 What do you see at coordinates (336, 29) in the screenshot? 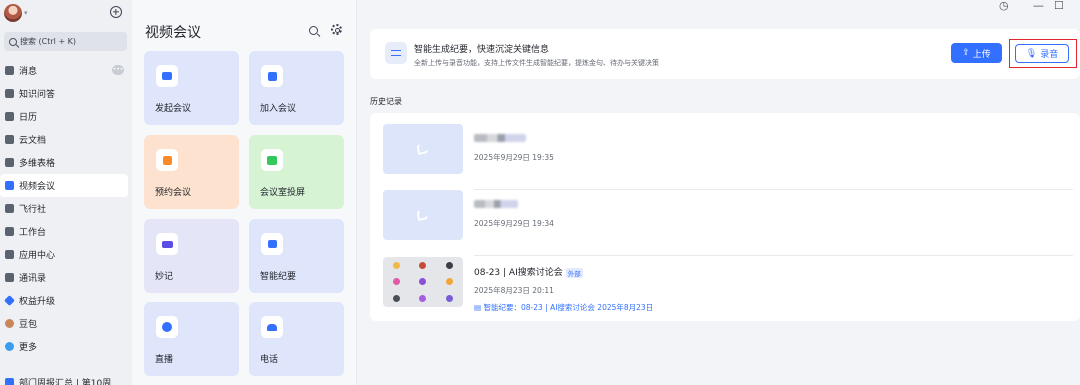
I see `gear-icon` at bounding box center [336, 29].